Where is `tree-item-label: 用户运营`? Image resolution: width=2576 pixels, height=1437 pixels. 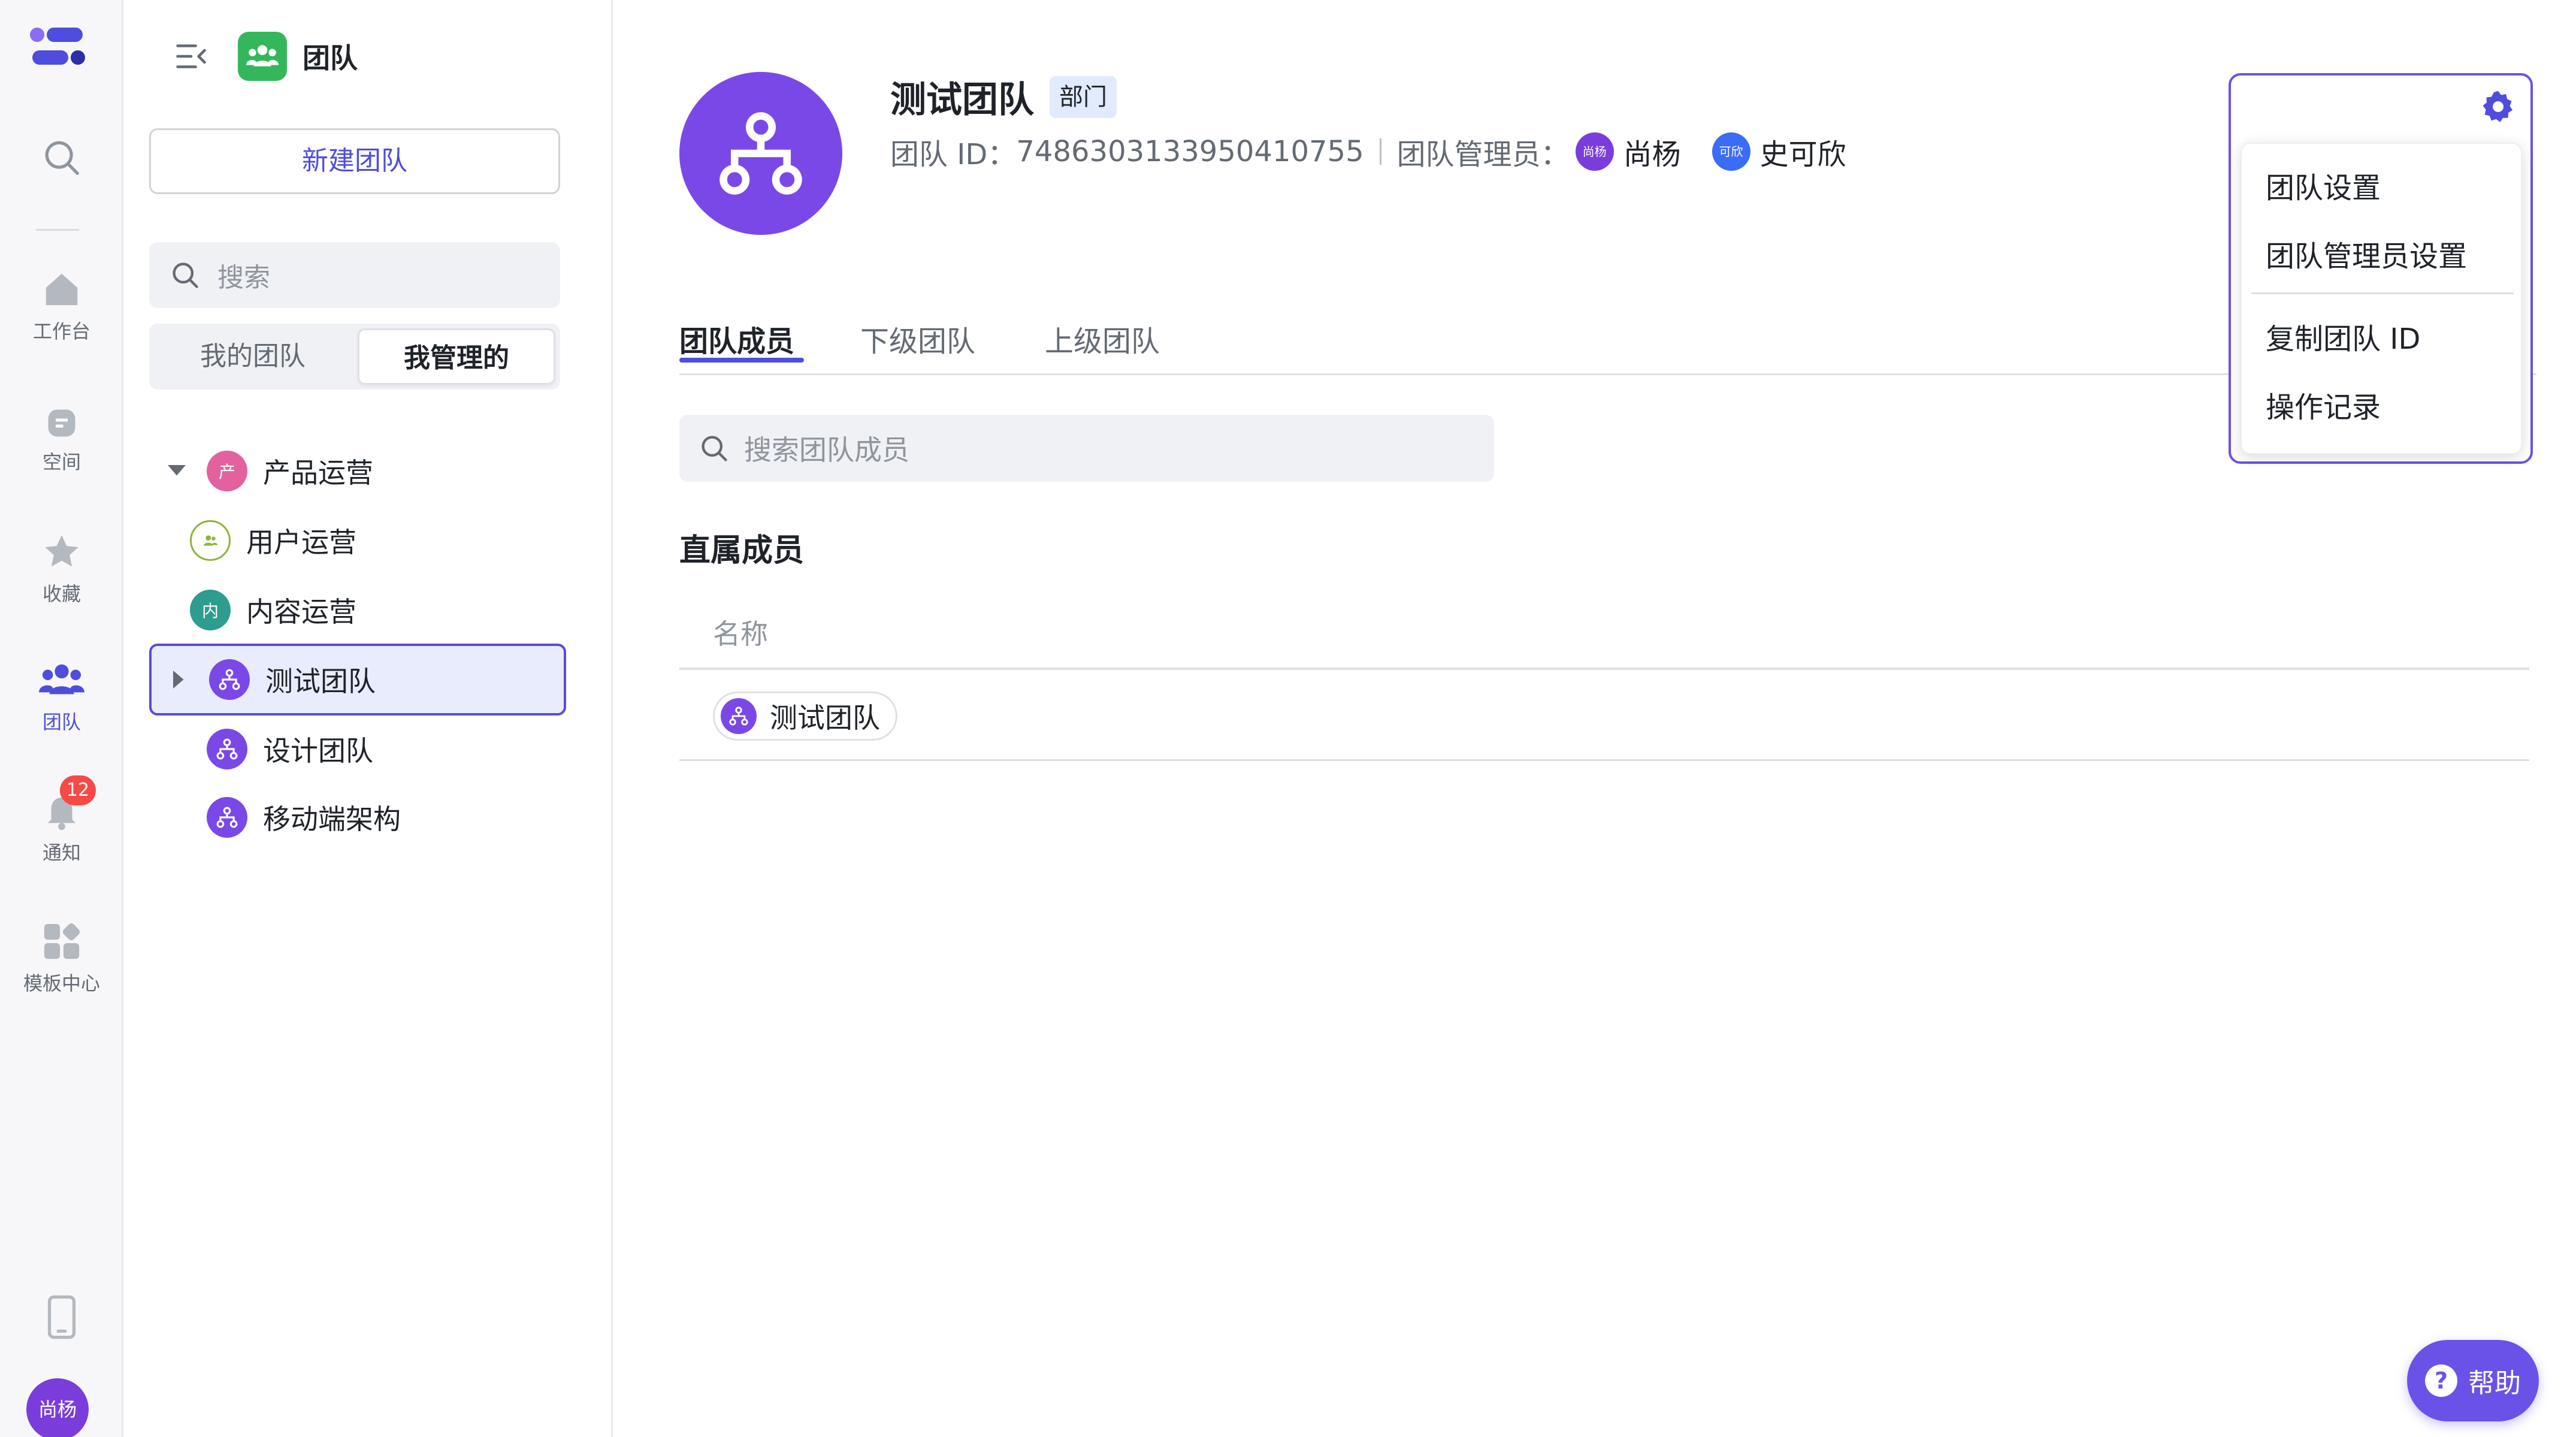 tree-item-label: 用户运营 is located at coordinates (301, 542).